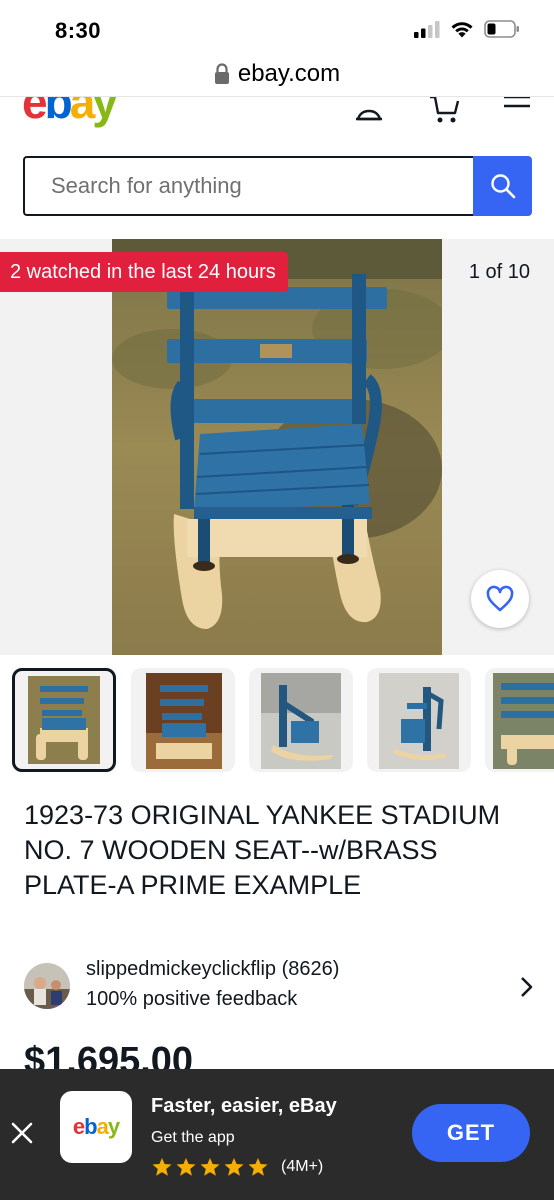 The image size is (554, 1200). Describe the element at coordinates (22, 1133) in the screenshot. I see `close-icon` at that location.